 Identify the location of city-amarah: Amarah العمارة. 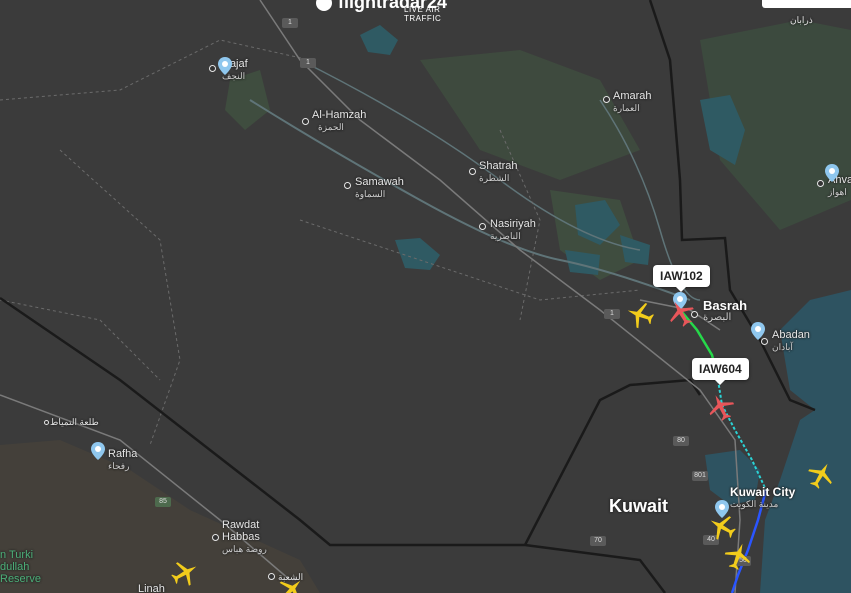
(632, 102).